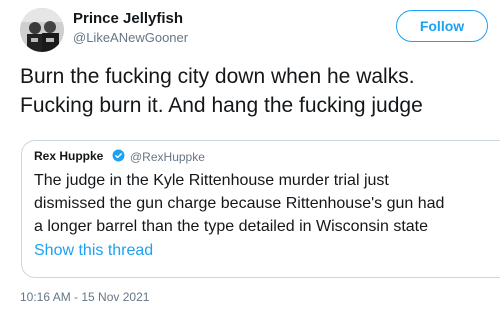 This screenshot has height=312, width=500. What do you see at coordinates (118, 155) in the screenshot?
I see `verified-badge-icon` at bounding box center [118, 155].